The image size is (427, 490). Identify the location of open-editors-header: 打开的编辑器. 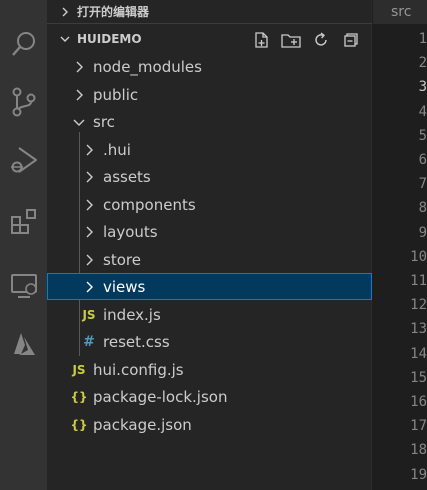
(209, 12).